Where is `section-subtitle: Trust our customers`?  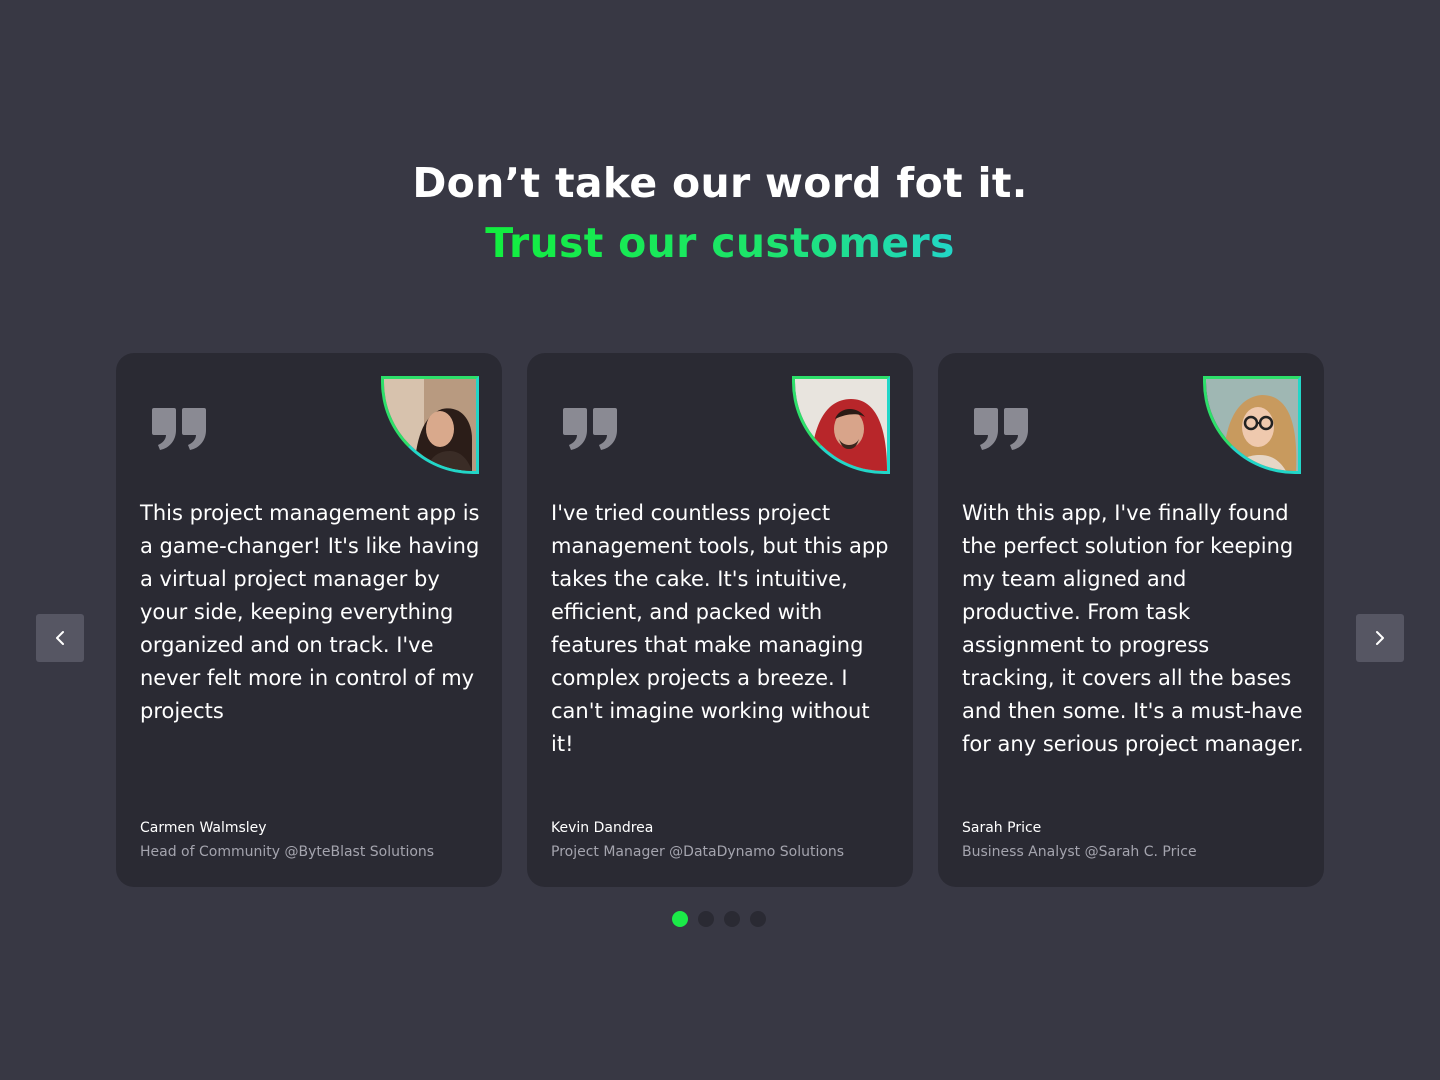
section-subtitle: Trust our customers is located at coordinates (720, 243).